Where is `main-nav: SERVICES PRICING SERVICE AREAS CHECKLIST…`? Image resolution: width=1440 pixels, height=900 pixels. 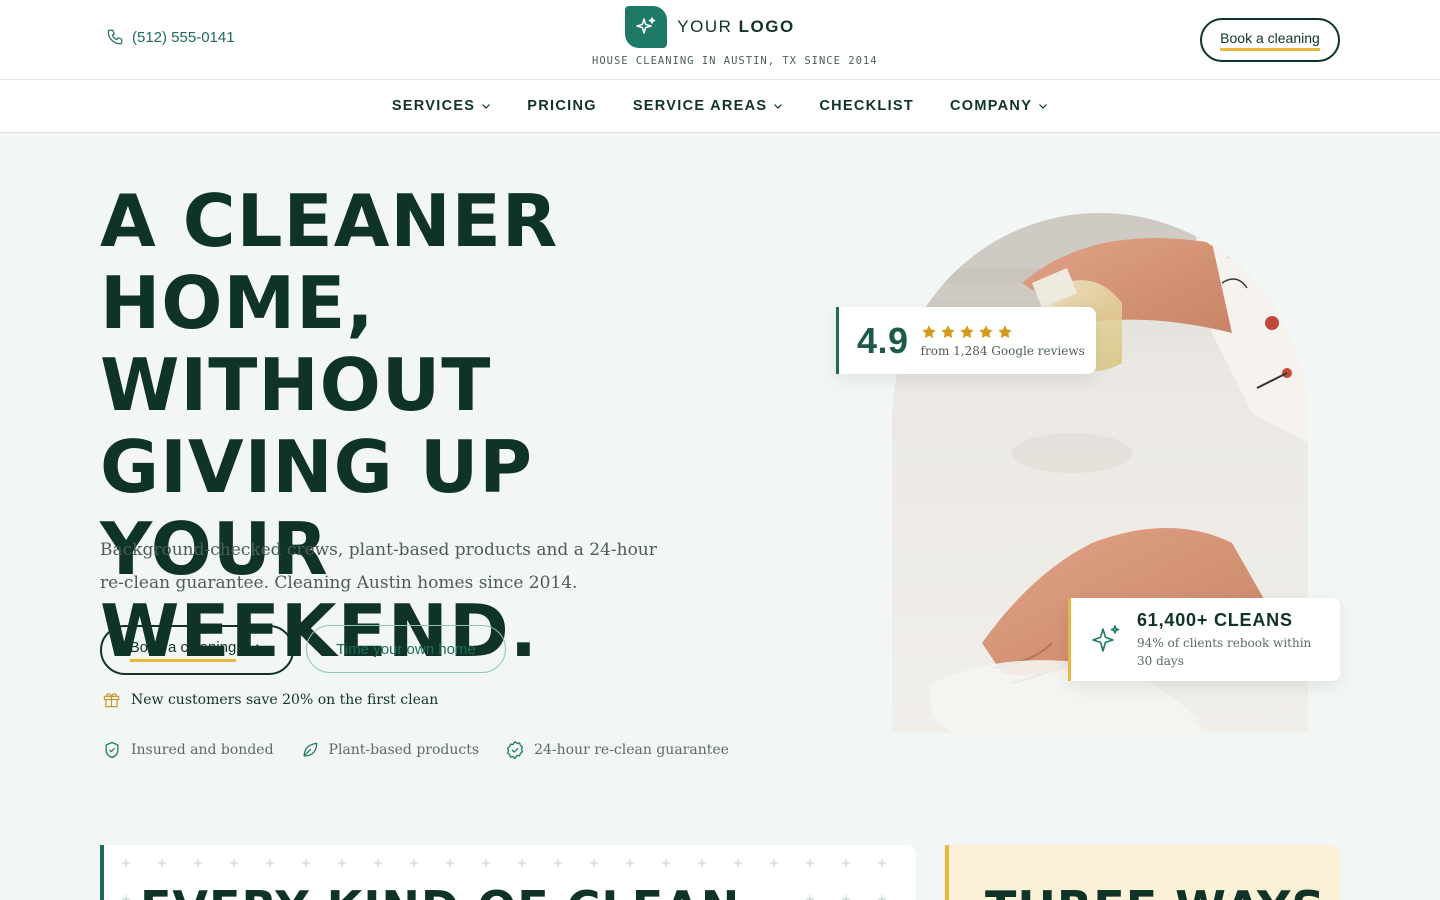 main-nav: SERVICES PRICING SERVICE AREAS CHECKLIST… is located at coordinates (720, 106).